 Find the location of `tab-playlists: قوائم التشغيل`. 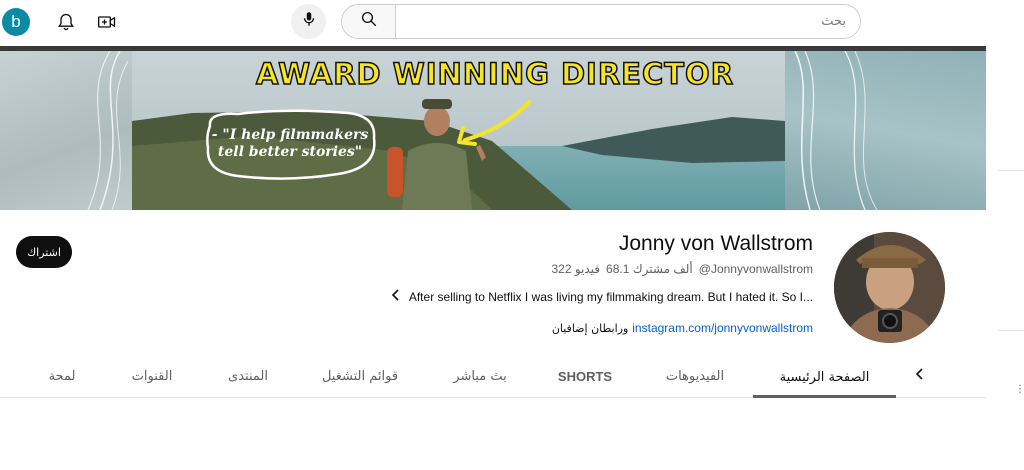

tab-playlists: قوائم التشغيل is located at coordinates (360, 376).